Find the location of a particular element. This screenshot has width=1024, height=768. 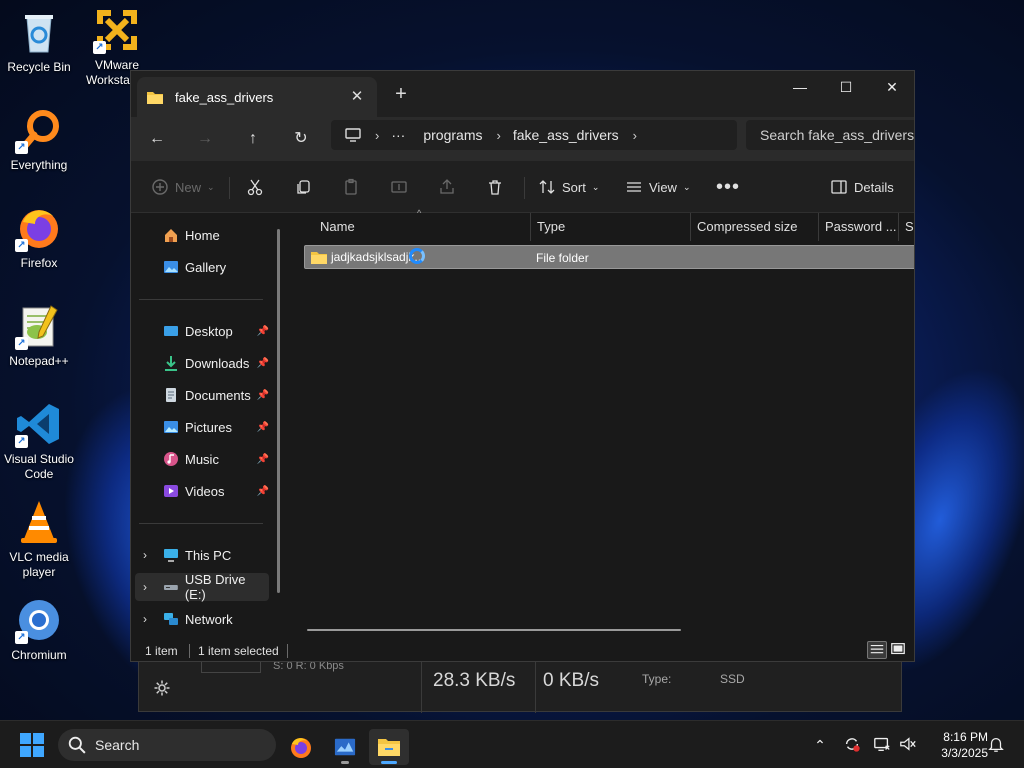

sidebar-item-label: Music is located at coordinates (202, 459).